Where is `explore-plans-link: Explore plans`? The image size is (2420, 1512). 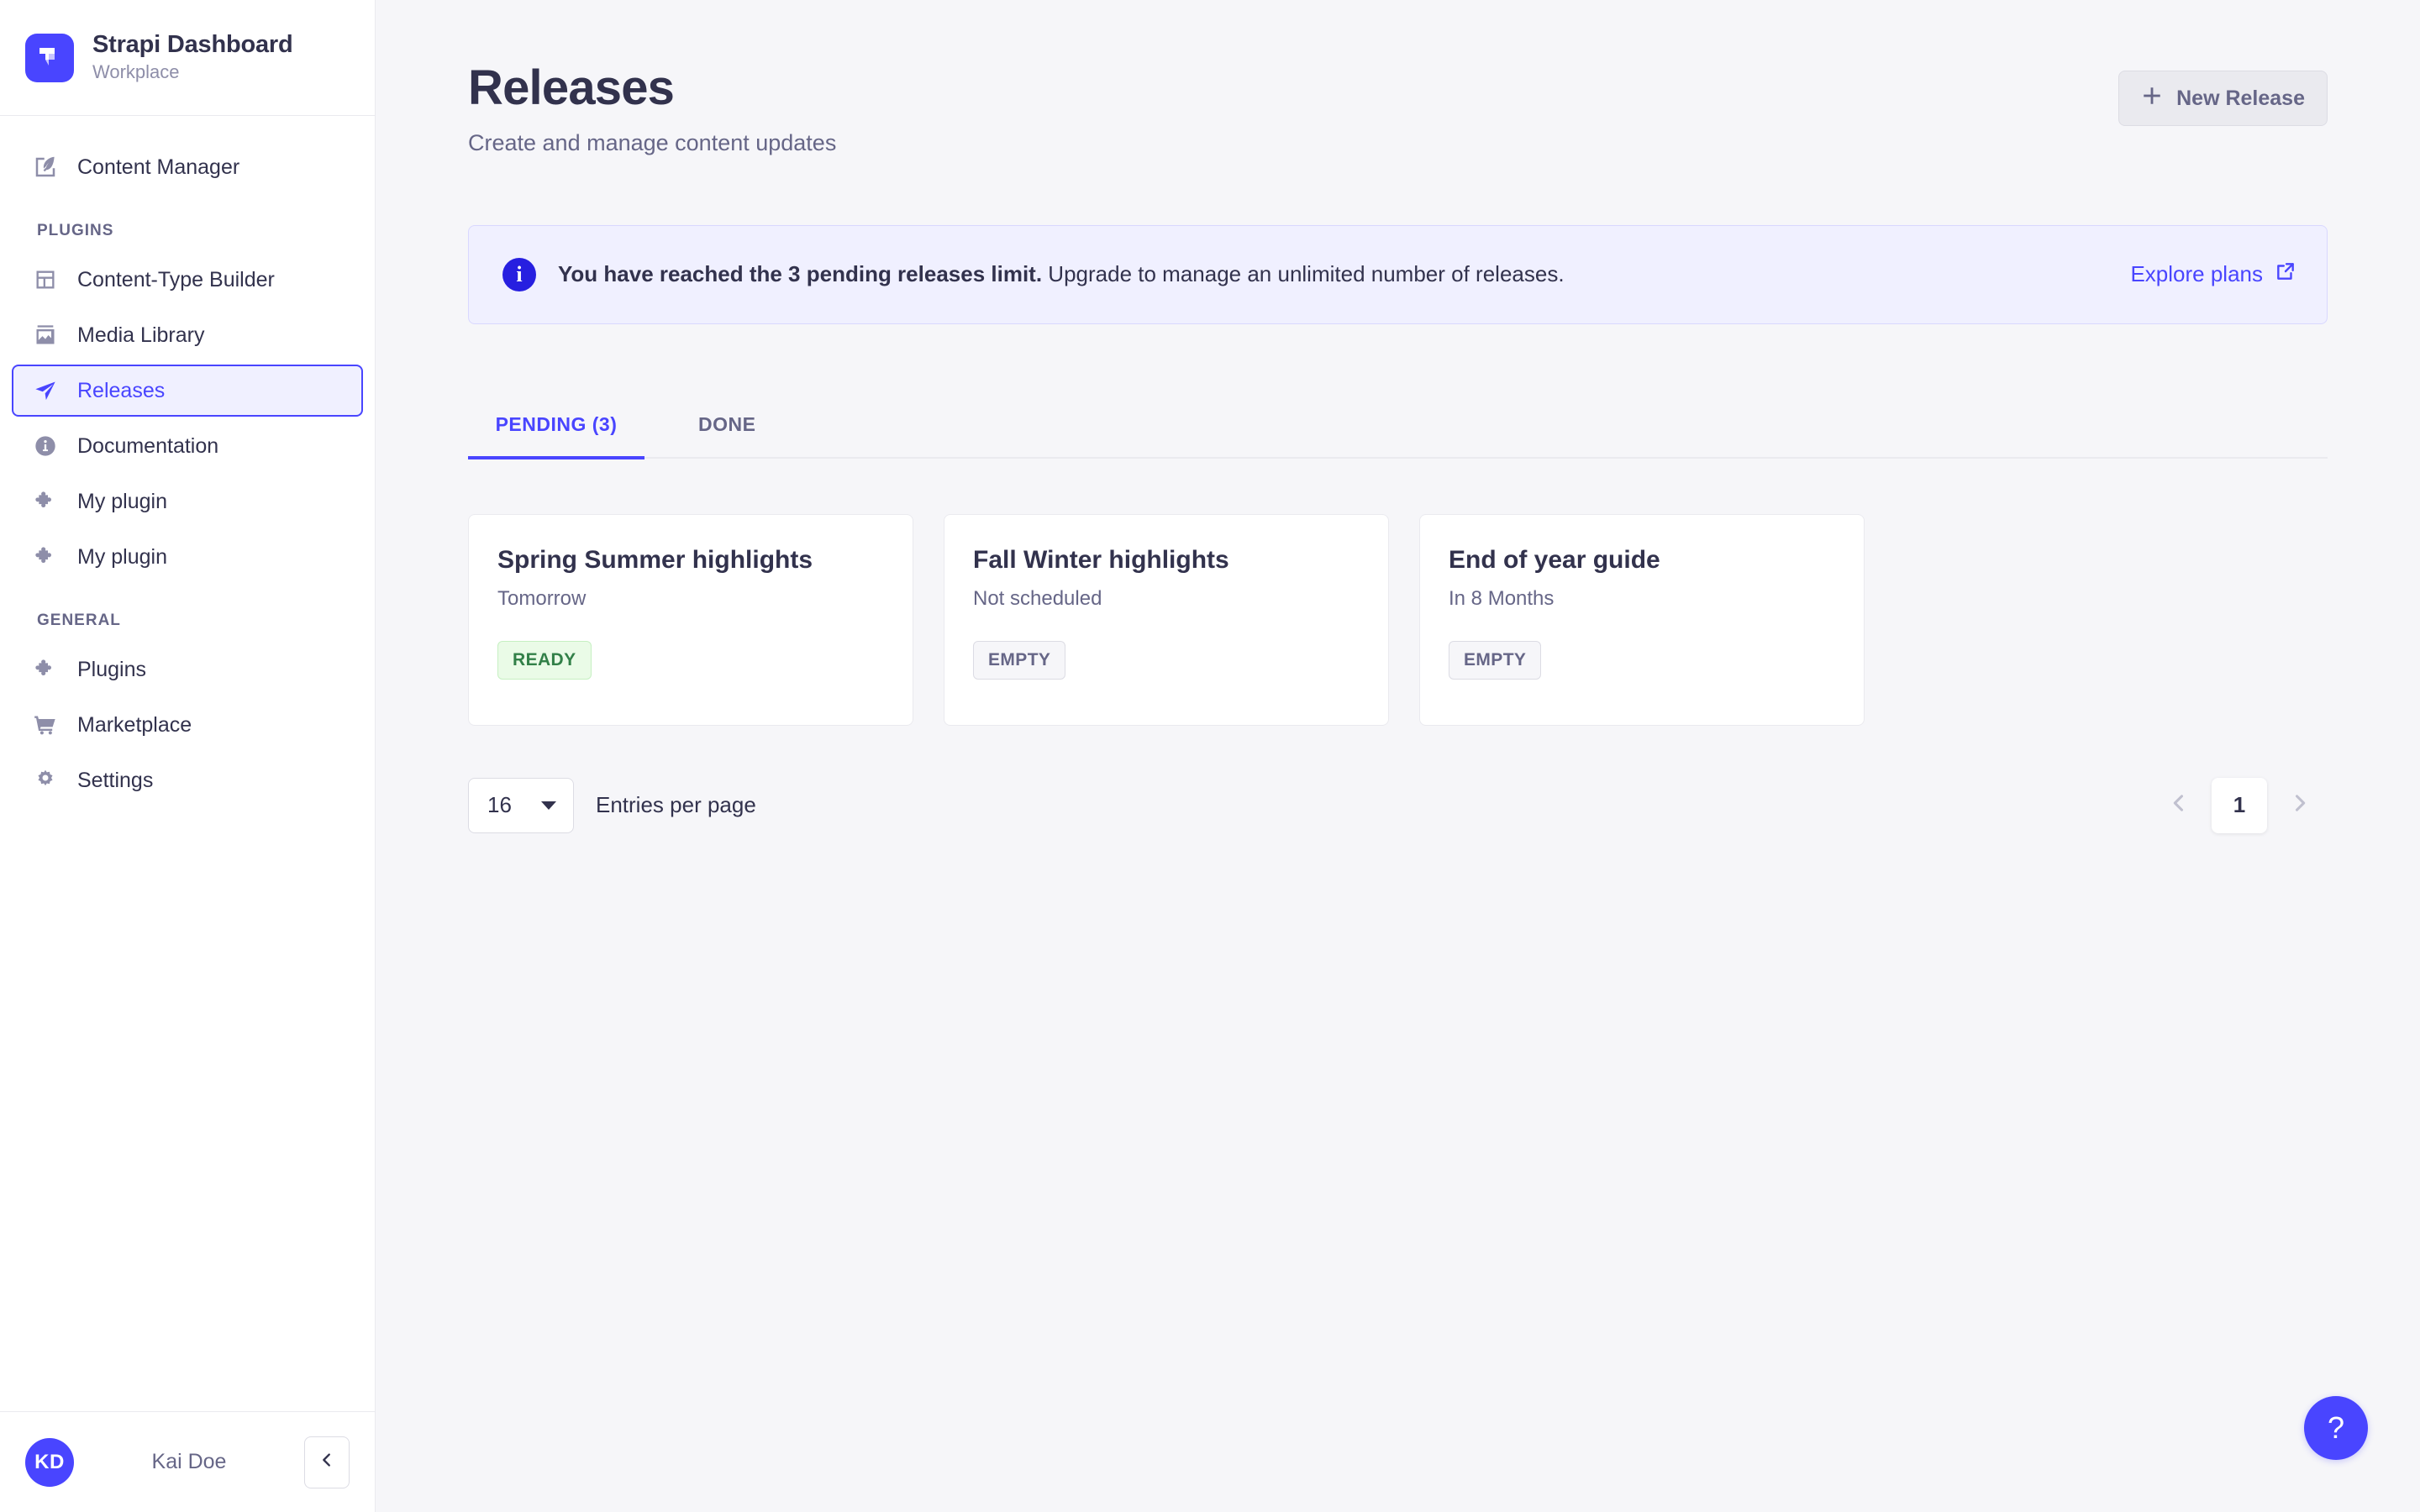 explore-plans-link: Explore plans is located at coordinates (2213, 274).